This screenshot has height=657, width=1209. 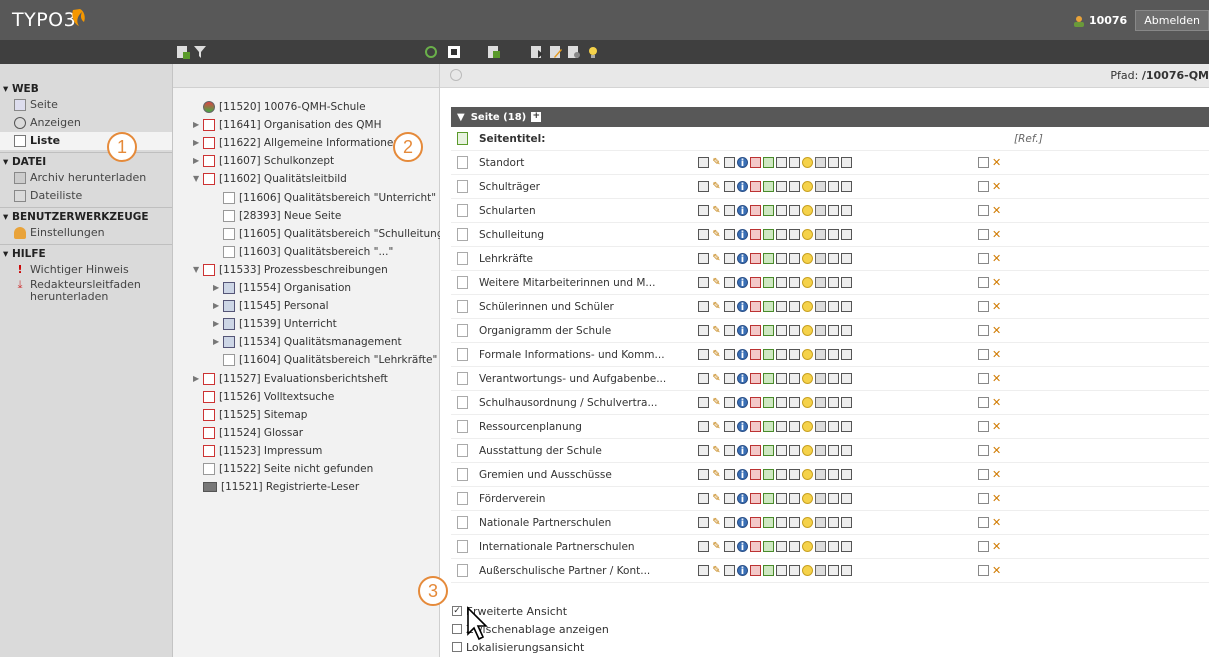 What do you see at coordinates (325, 360) in the screenshot?
I see `tree-node: [11604] Qualitätsbereich "Lehrkräfte"` at bounding box center [325, 360].